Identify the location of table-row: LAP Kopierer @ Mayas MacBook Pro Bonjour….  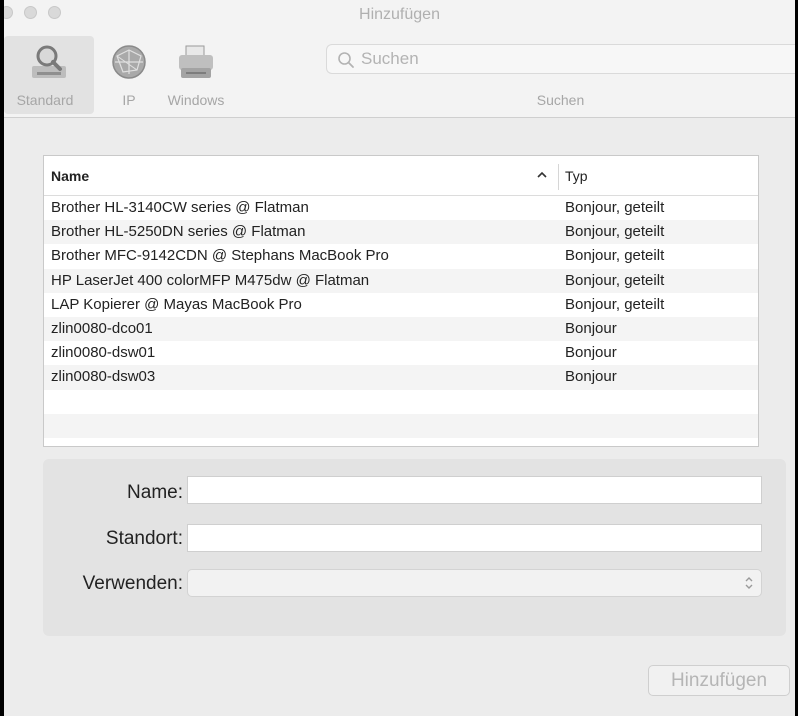
(401, 305).